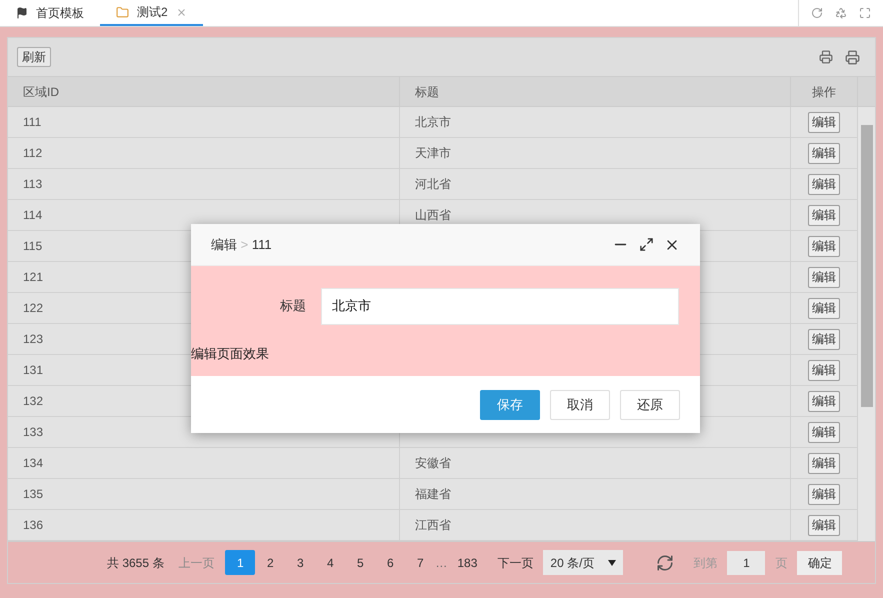  What do you see at coordinates (32, 184) in the screenshot?
I see `table-cell-text: 113` at bounding box center [32, 184].